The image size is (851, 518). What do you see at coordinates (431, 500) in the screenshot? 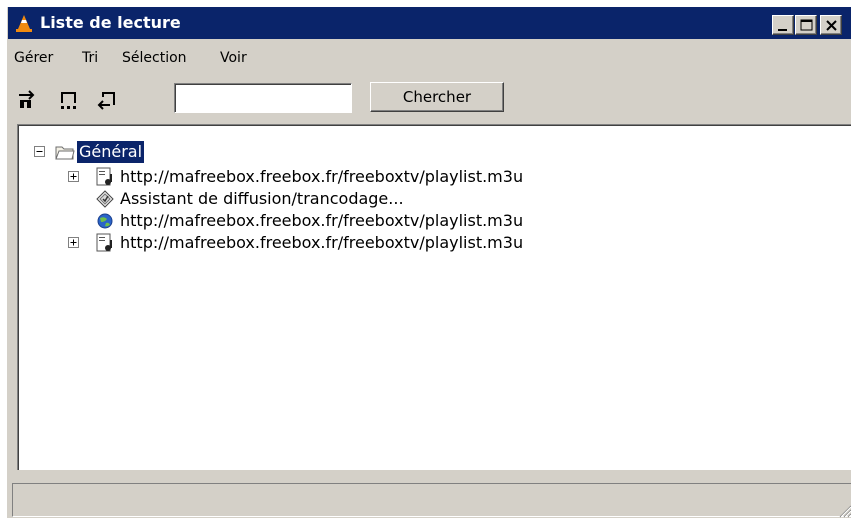
I see `status-bar` at bounding box center [431, 500].